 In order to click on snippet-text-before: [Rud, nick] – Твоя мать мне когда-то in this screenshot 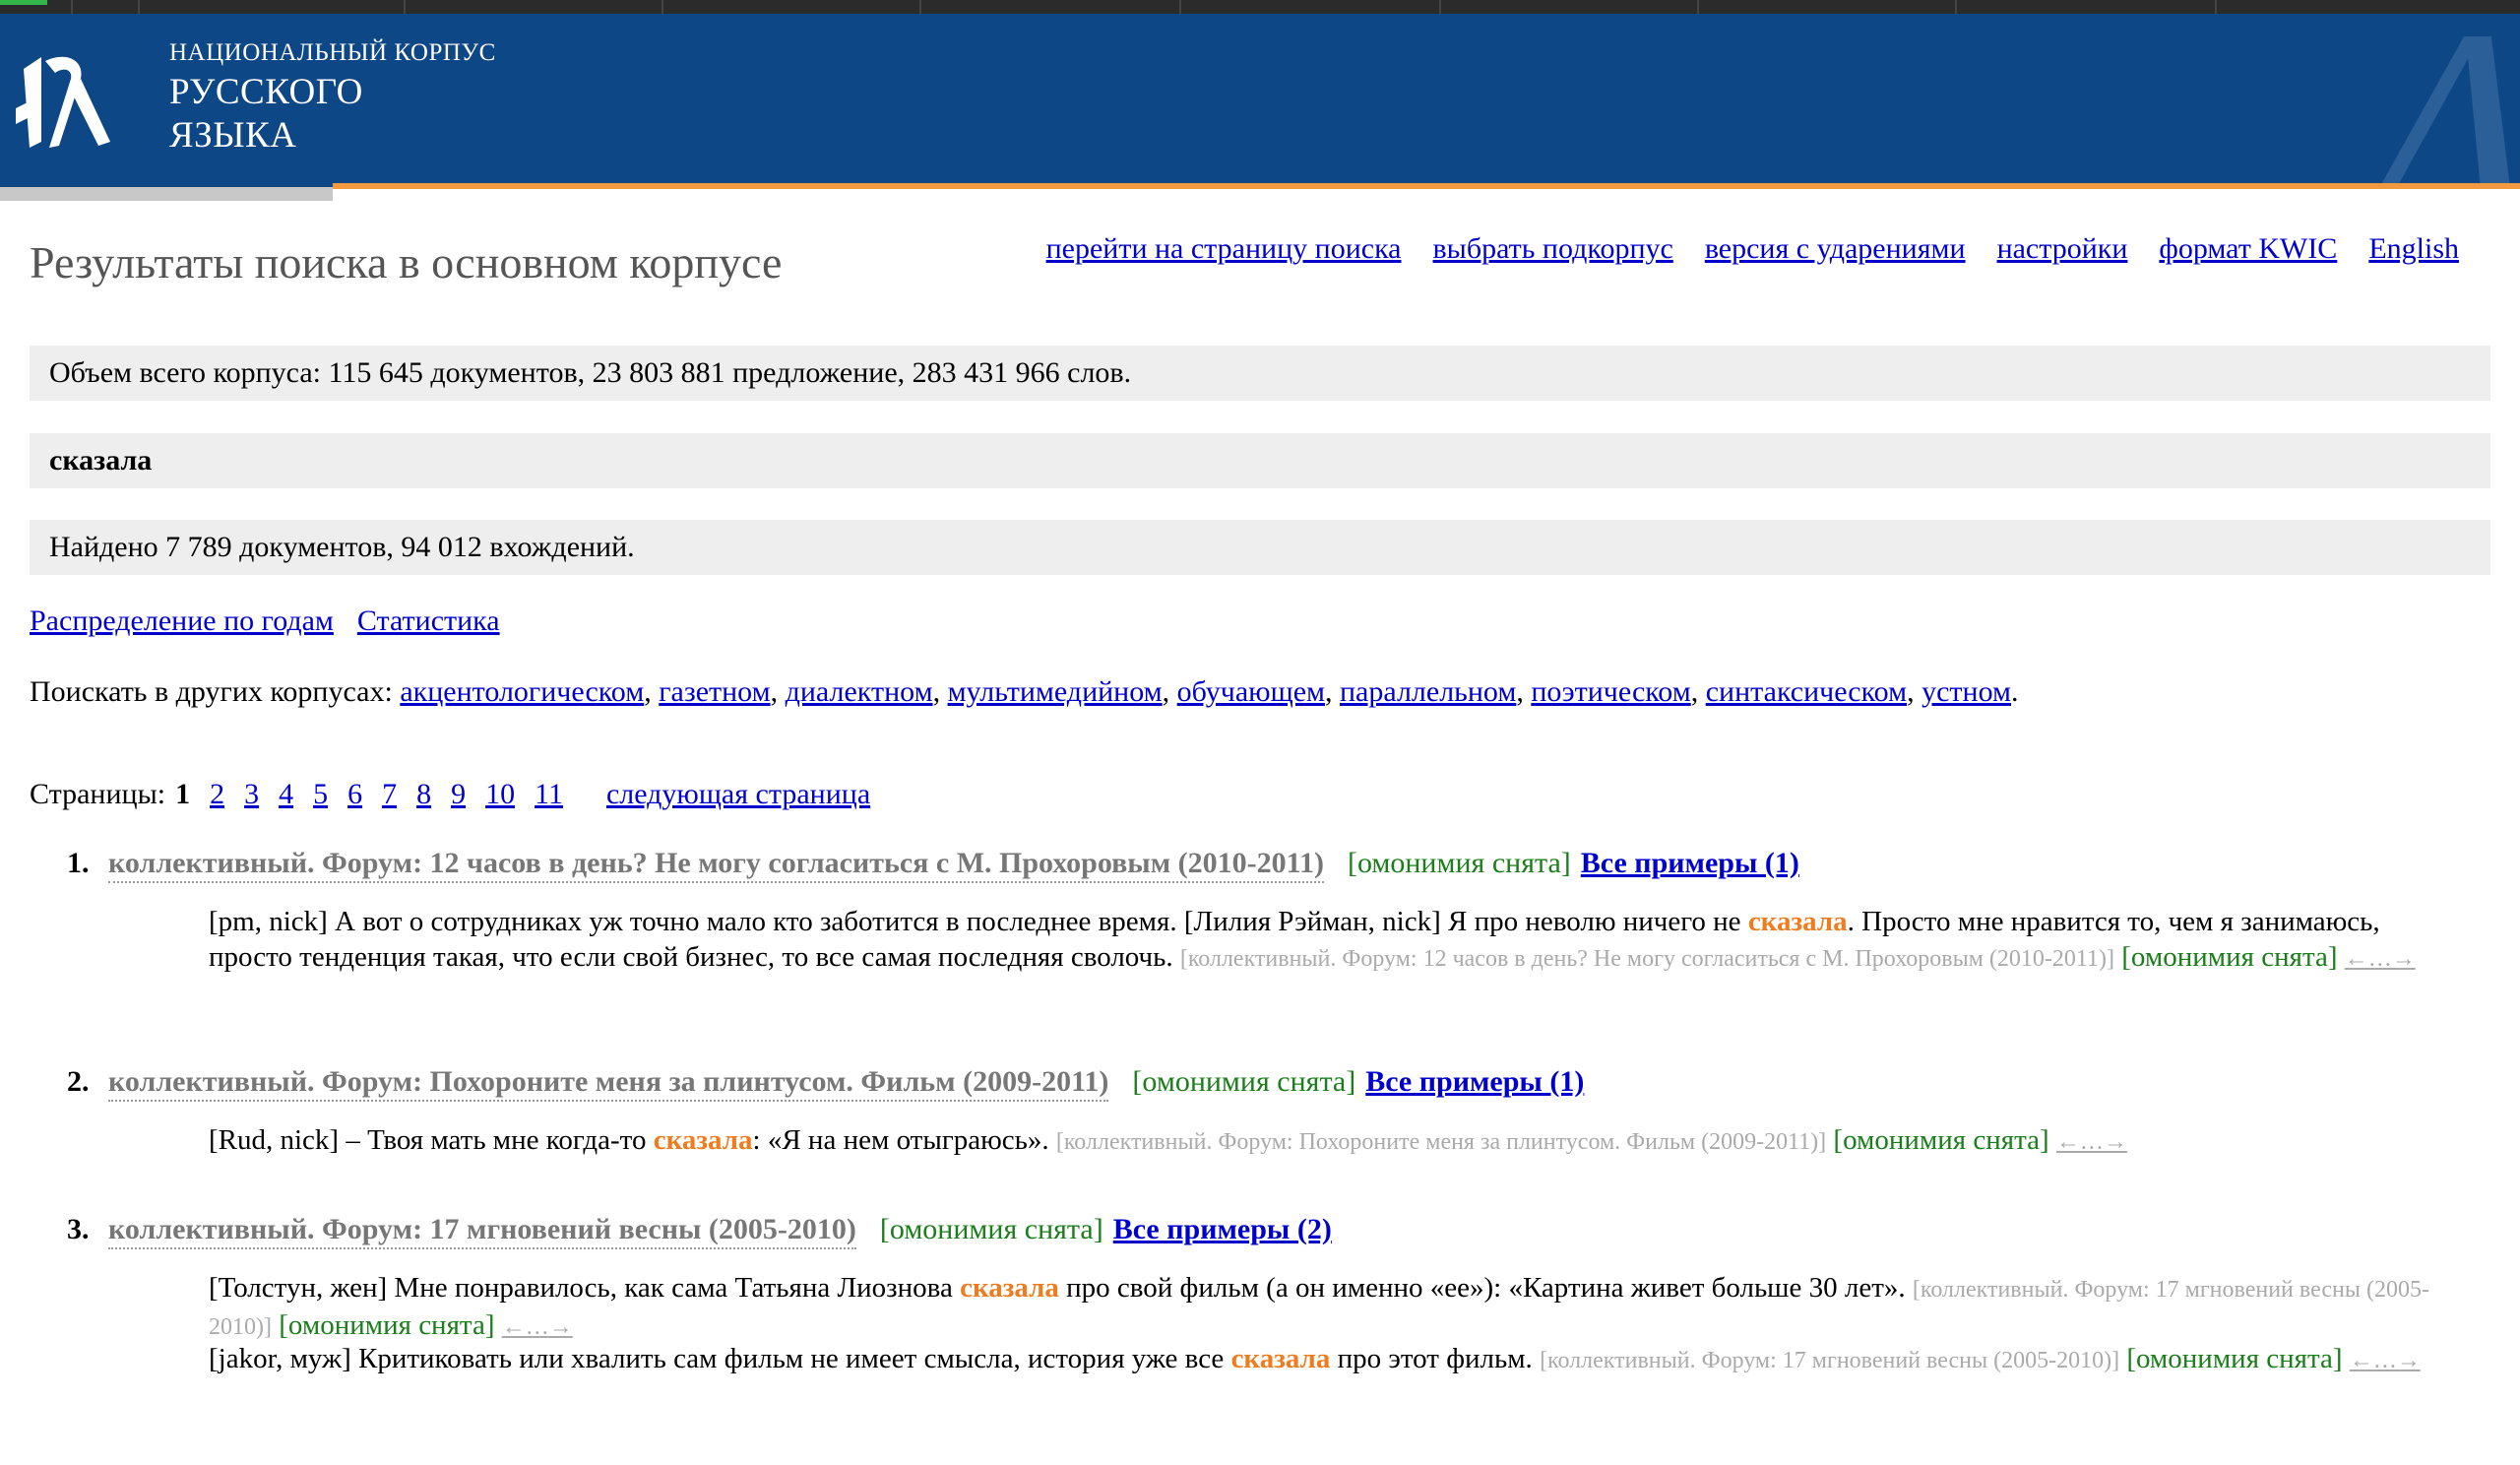, I will do `click(431, 1140)`.